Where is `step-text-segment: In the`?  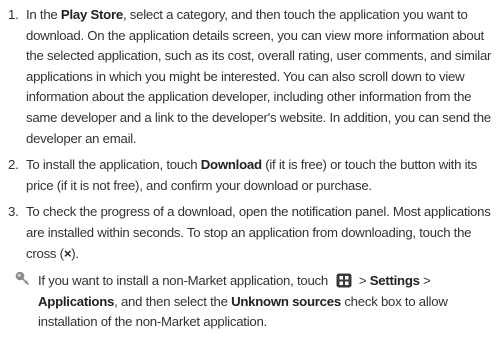
step-text-segment: In the is located at coordinates (43, 14).